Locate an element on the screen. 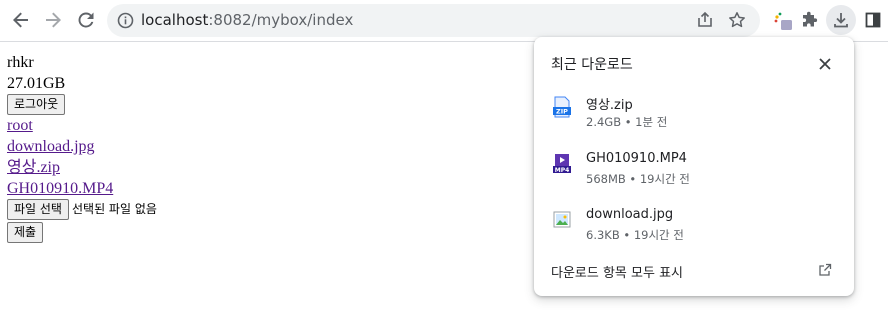 The image size is (888, 312). site-info-icon is located at coordinates (125, 20).